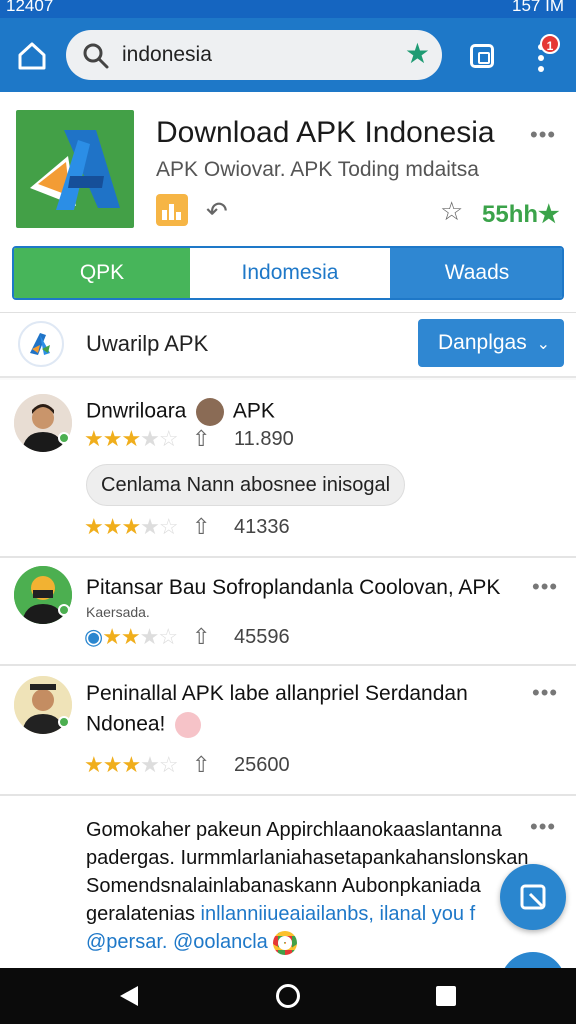 The image size is (576, 1024). What do you see at coordinates (264, 439) in the screenshot?
I see `upvote-count: 11.890` at bounding box center [264, 439].